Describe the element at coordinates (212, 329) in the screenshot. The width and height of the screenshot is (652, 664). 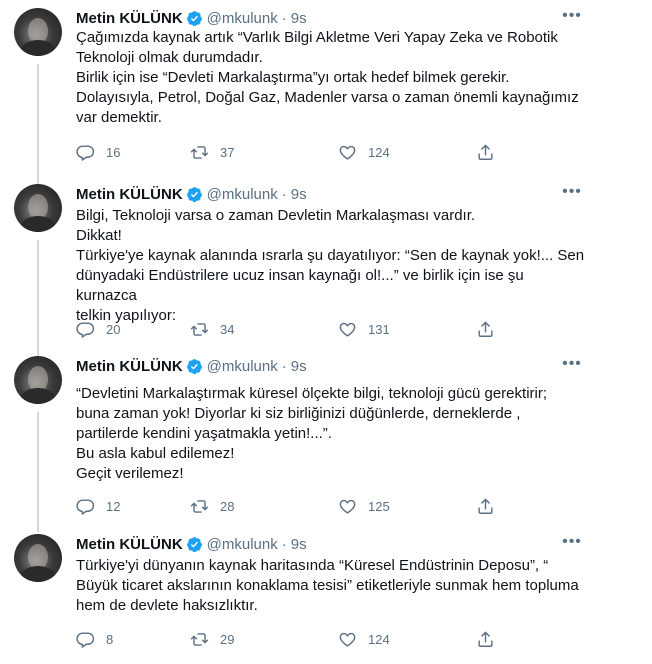
I see `retweet-button: 34` at that location.